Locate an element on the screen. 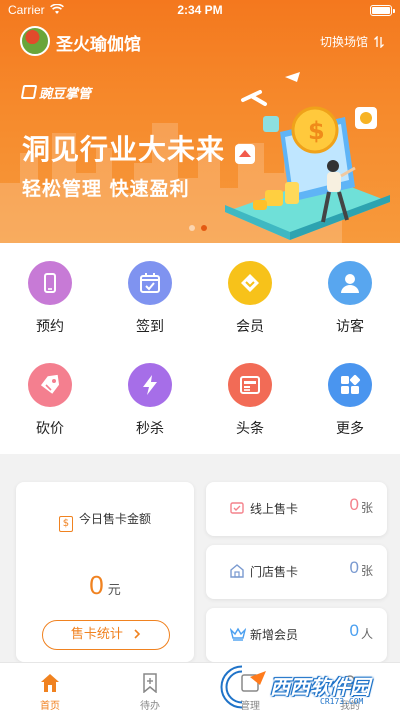 The width and height of the screenshot is (400, 711). watermark-text: 西西软件园 is located at coordinates (320, 687).